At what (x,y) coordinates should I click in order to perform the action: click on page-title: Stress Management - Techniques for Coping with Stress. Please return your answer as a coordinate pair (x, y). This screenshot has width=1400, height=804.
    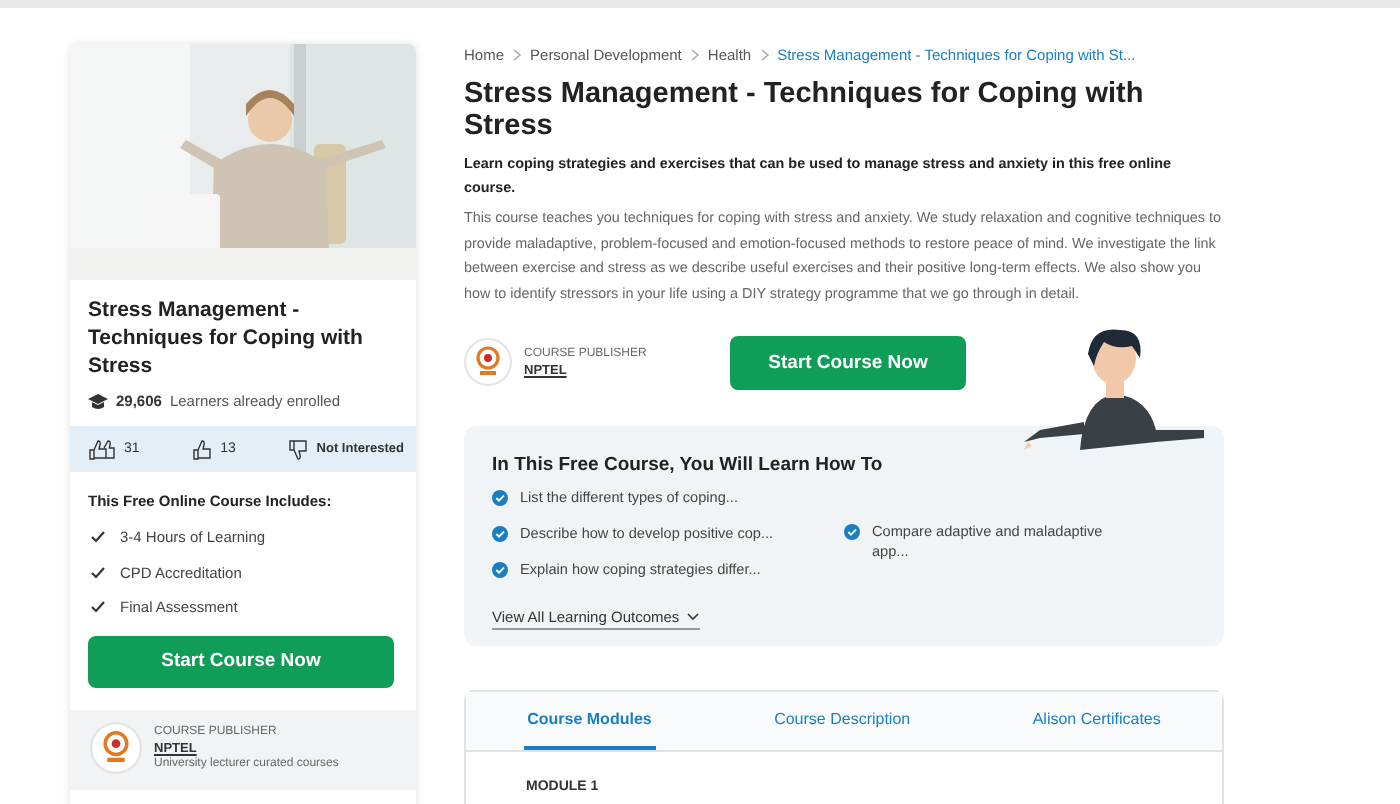
    Looking at the image, I should click on (805, 110).